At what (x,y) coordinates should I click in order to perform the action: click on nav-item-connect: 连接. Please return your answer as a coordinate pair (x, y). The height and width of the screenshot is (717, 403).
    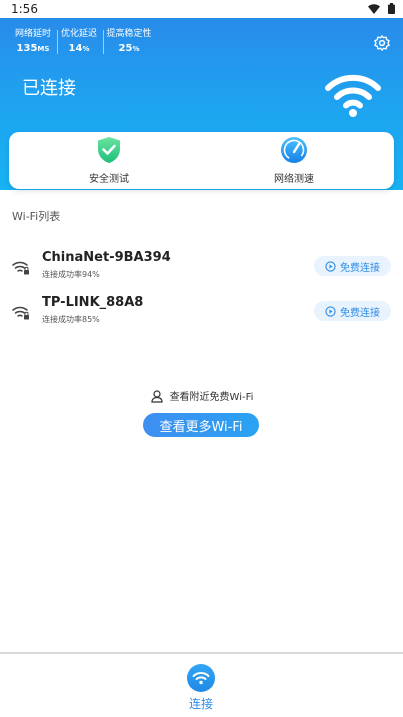
    Looking at the image, I should click on (201, 688).